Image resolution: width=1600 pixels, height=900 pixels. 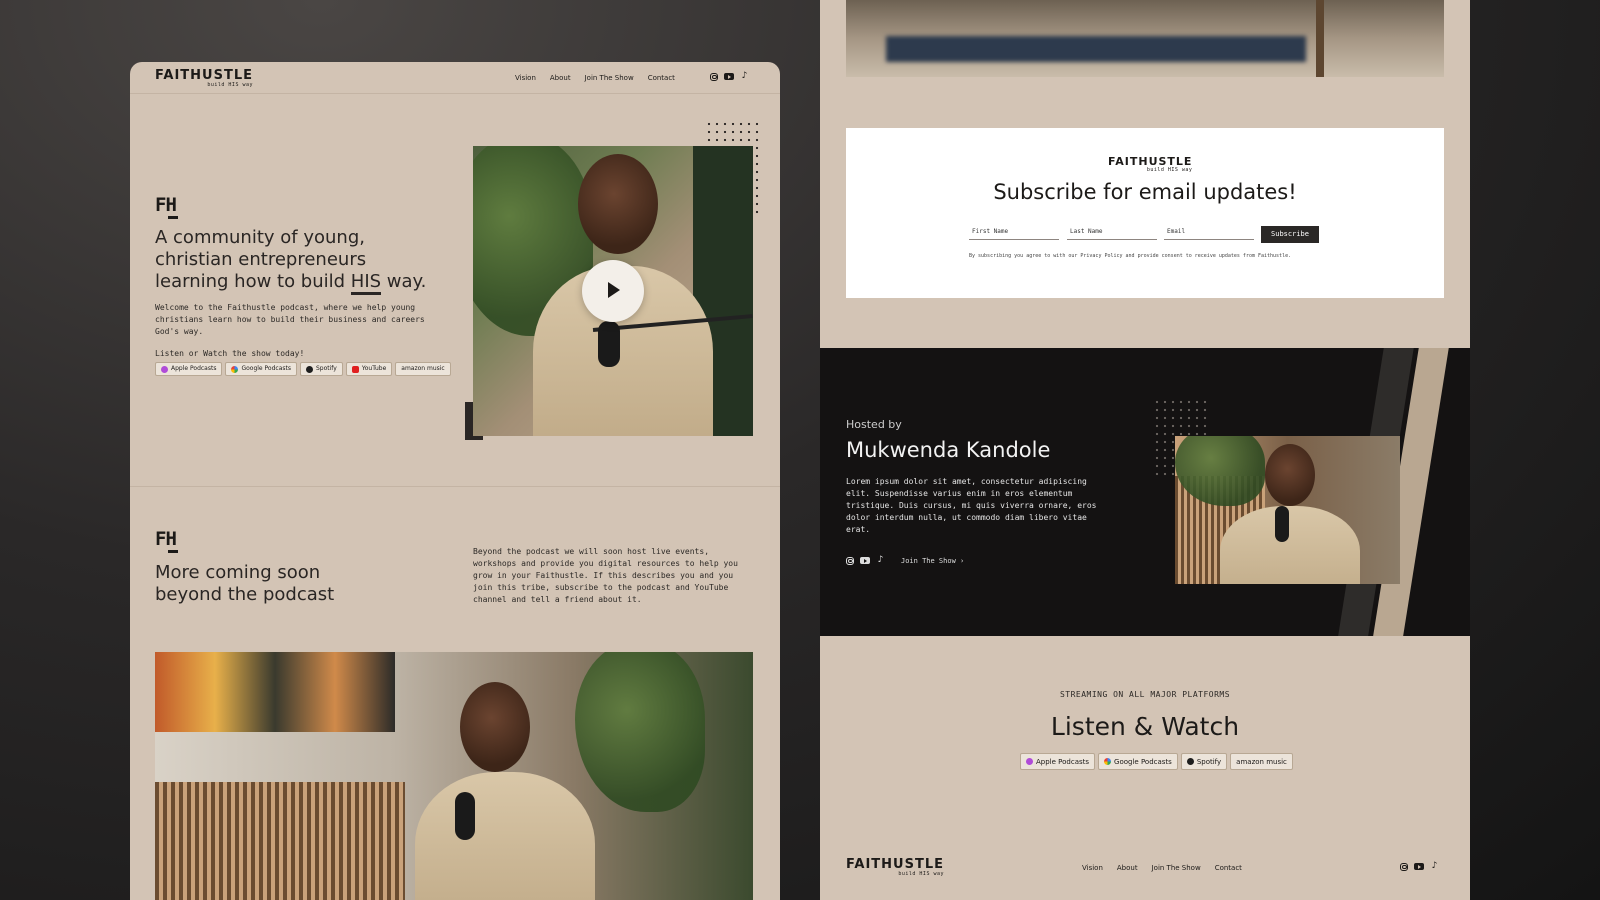 What do you see at coordinates (454, 776) in the screenshot?
I see `host-feature-photo` at bounding box center [454, 776].